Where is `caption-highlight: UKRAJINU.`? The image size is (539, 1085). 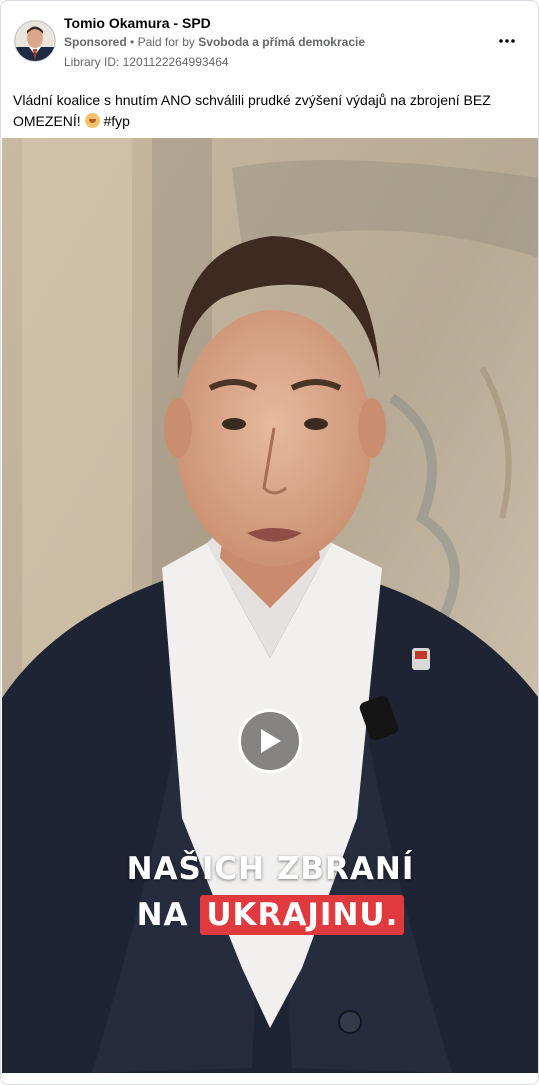
caption-highlight: UKRAJINU. is located at coordinates (302, 915).